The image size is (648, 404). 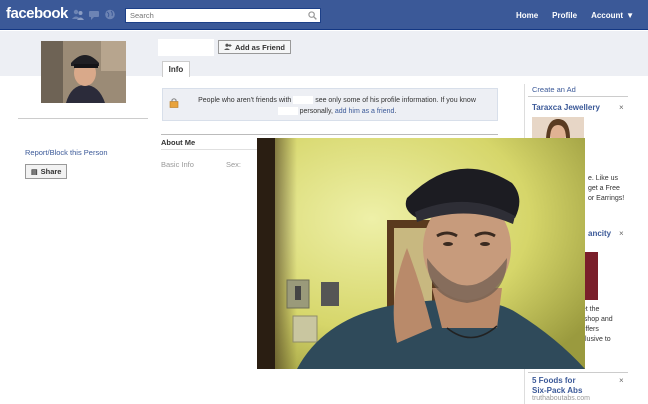 I want to click on ad1-title: Taraxca Jewellery, so click(x=566, y=107).